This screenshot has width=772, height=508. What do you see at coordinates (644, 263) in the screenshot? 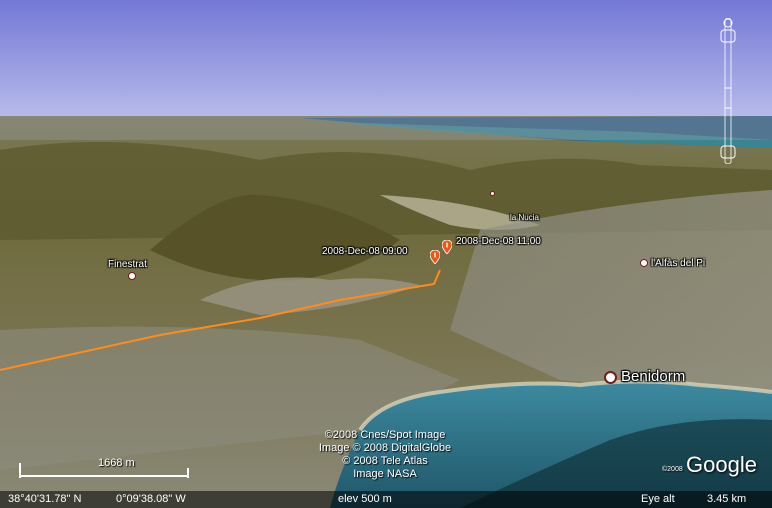
I see `place-alfas-dot` at bounding box center [644, 263].